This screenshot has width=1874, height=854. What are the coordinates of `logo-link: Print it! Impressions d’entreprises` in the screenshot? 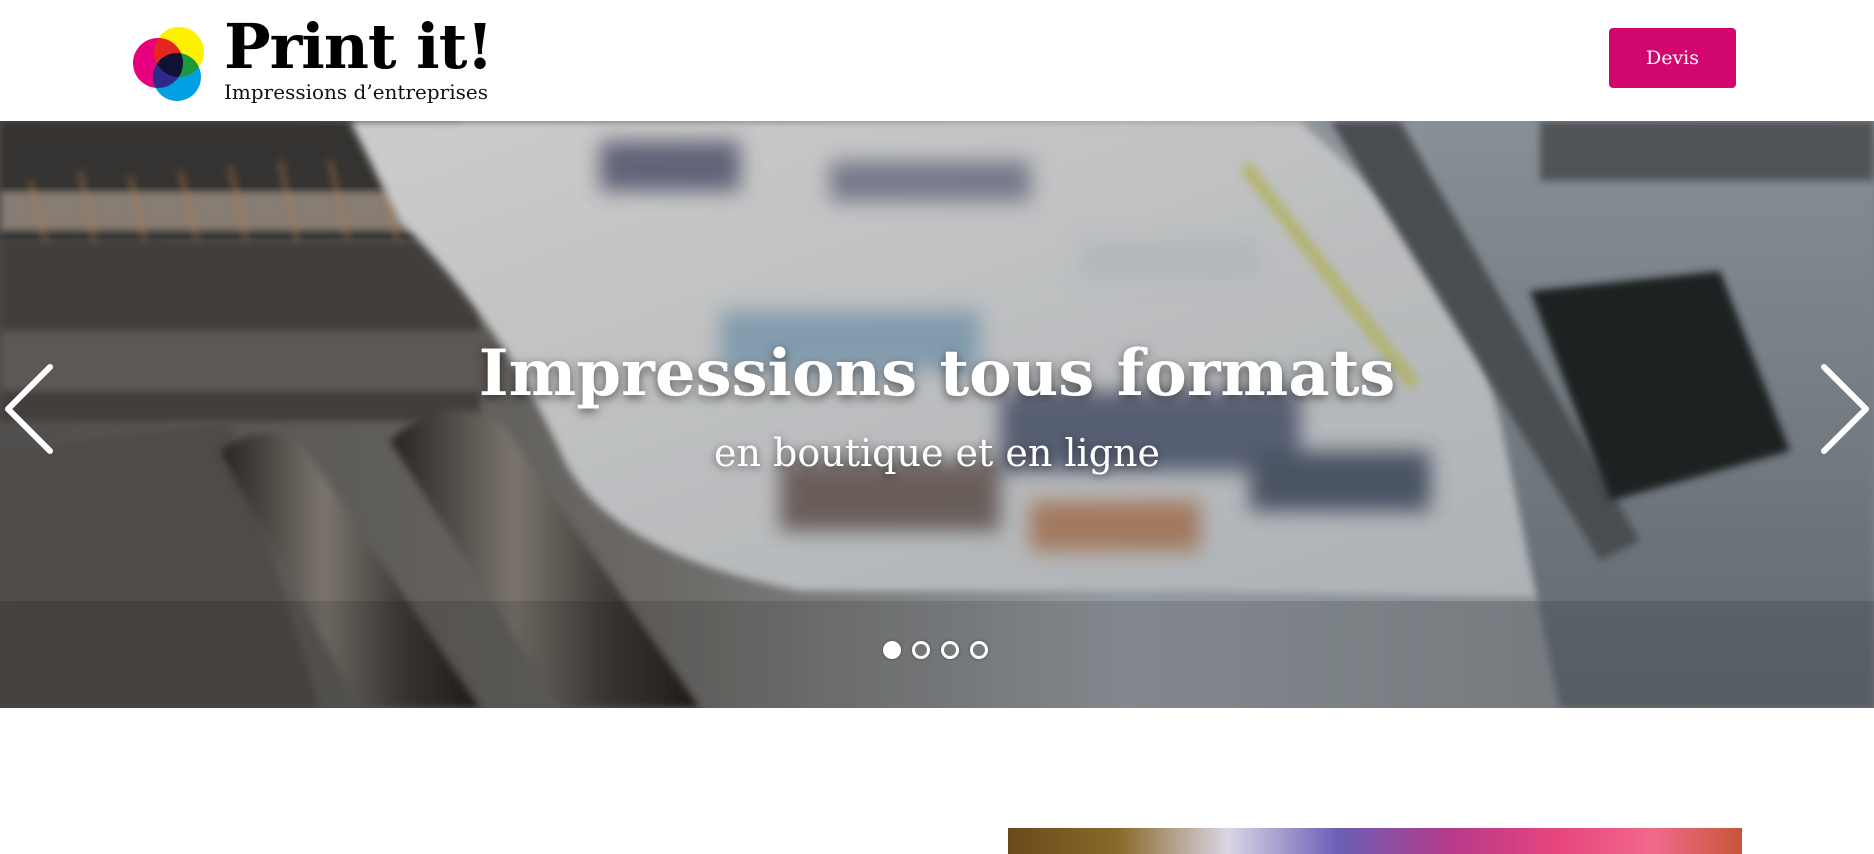 It's located at (312, 62).